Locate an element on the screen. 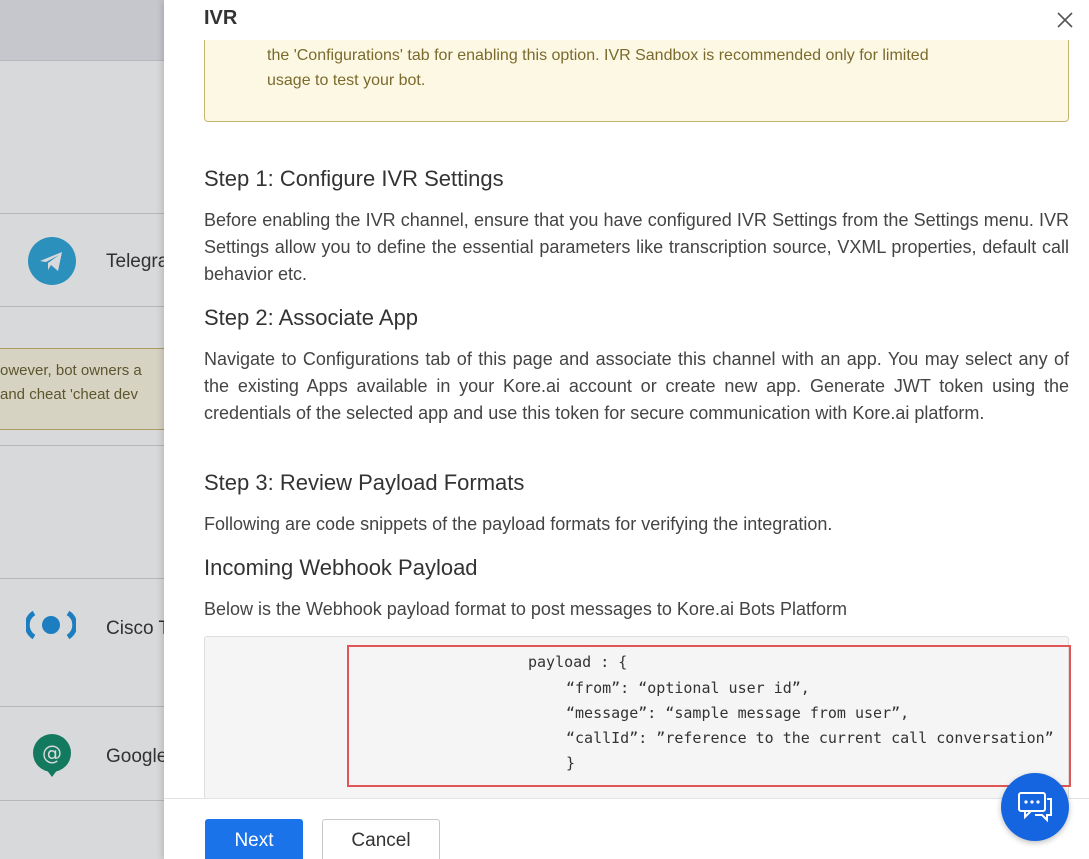 The width and height of the screenshot is (1089, 859). step1-heading: Step 1: Configure IVR Settings is located at coordinates (354, 178).